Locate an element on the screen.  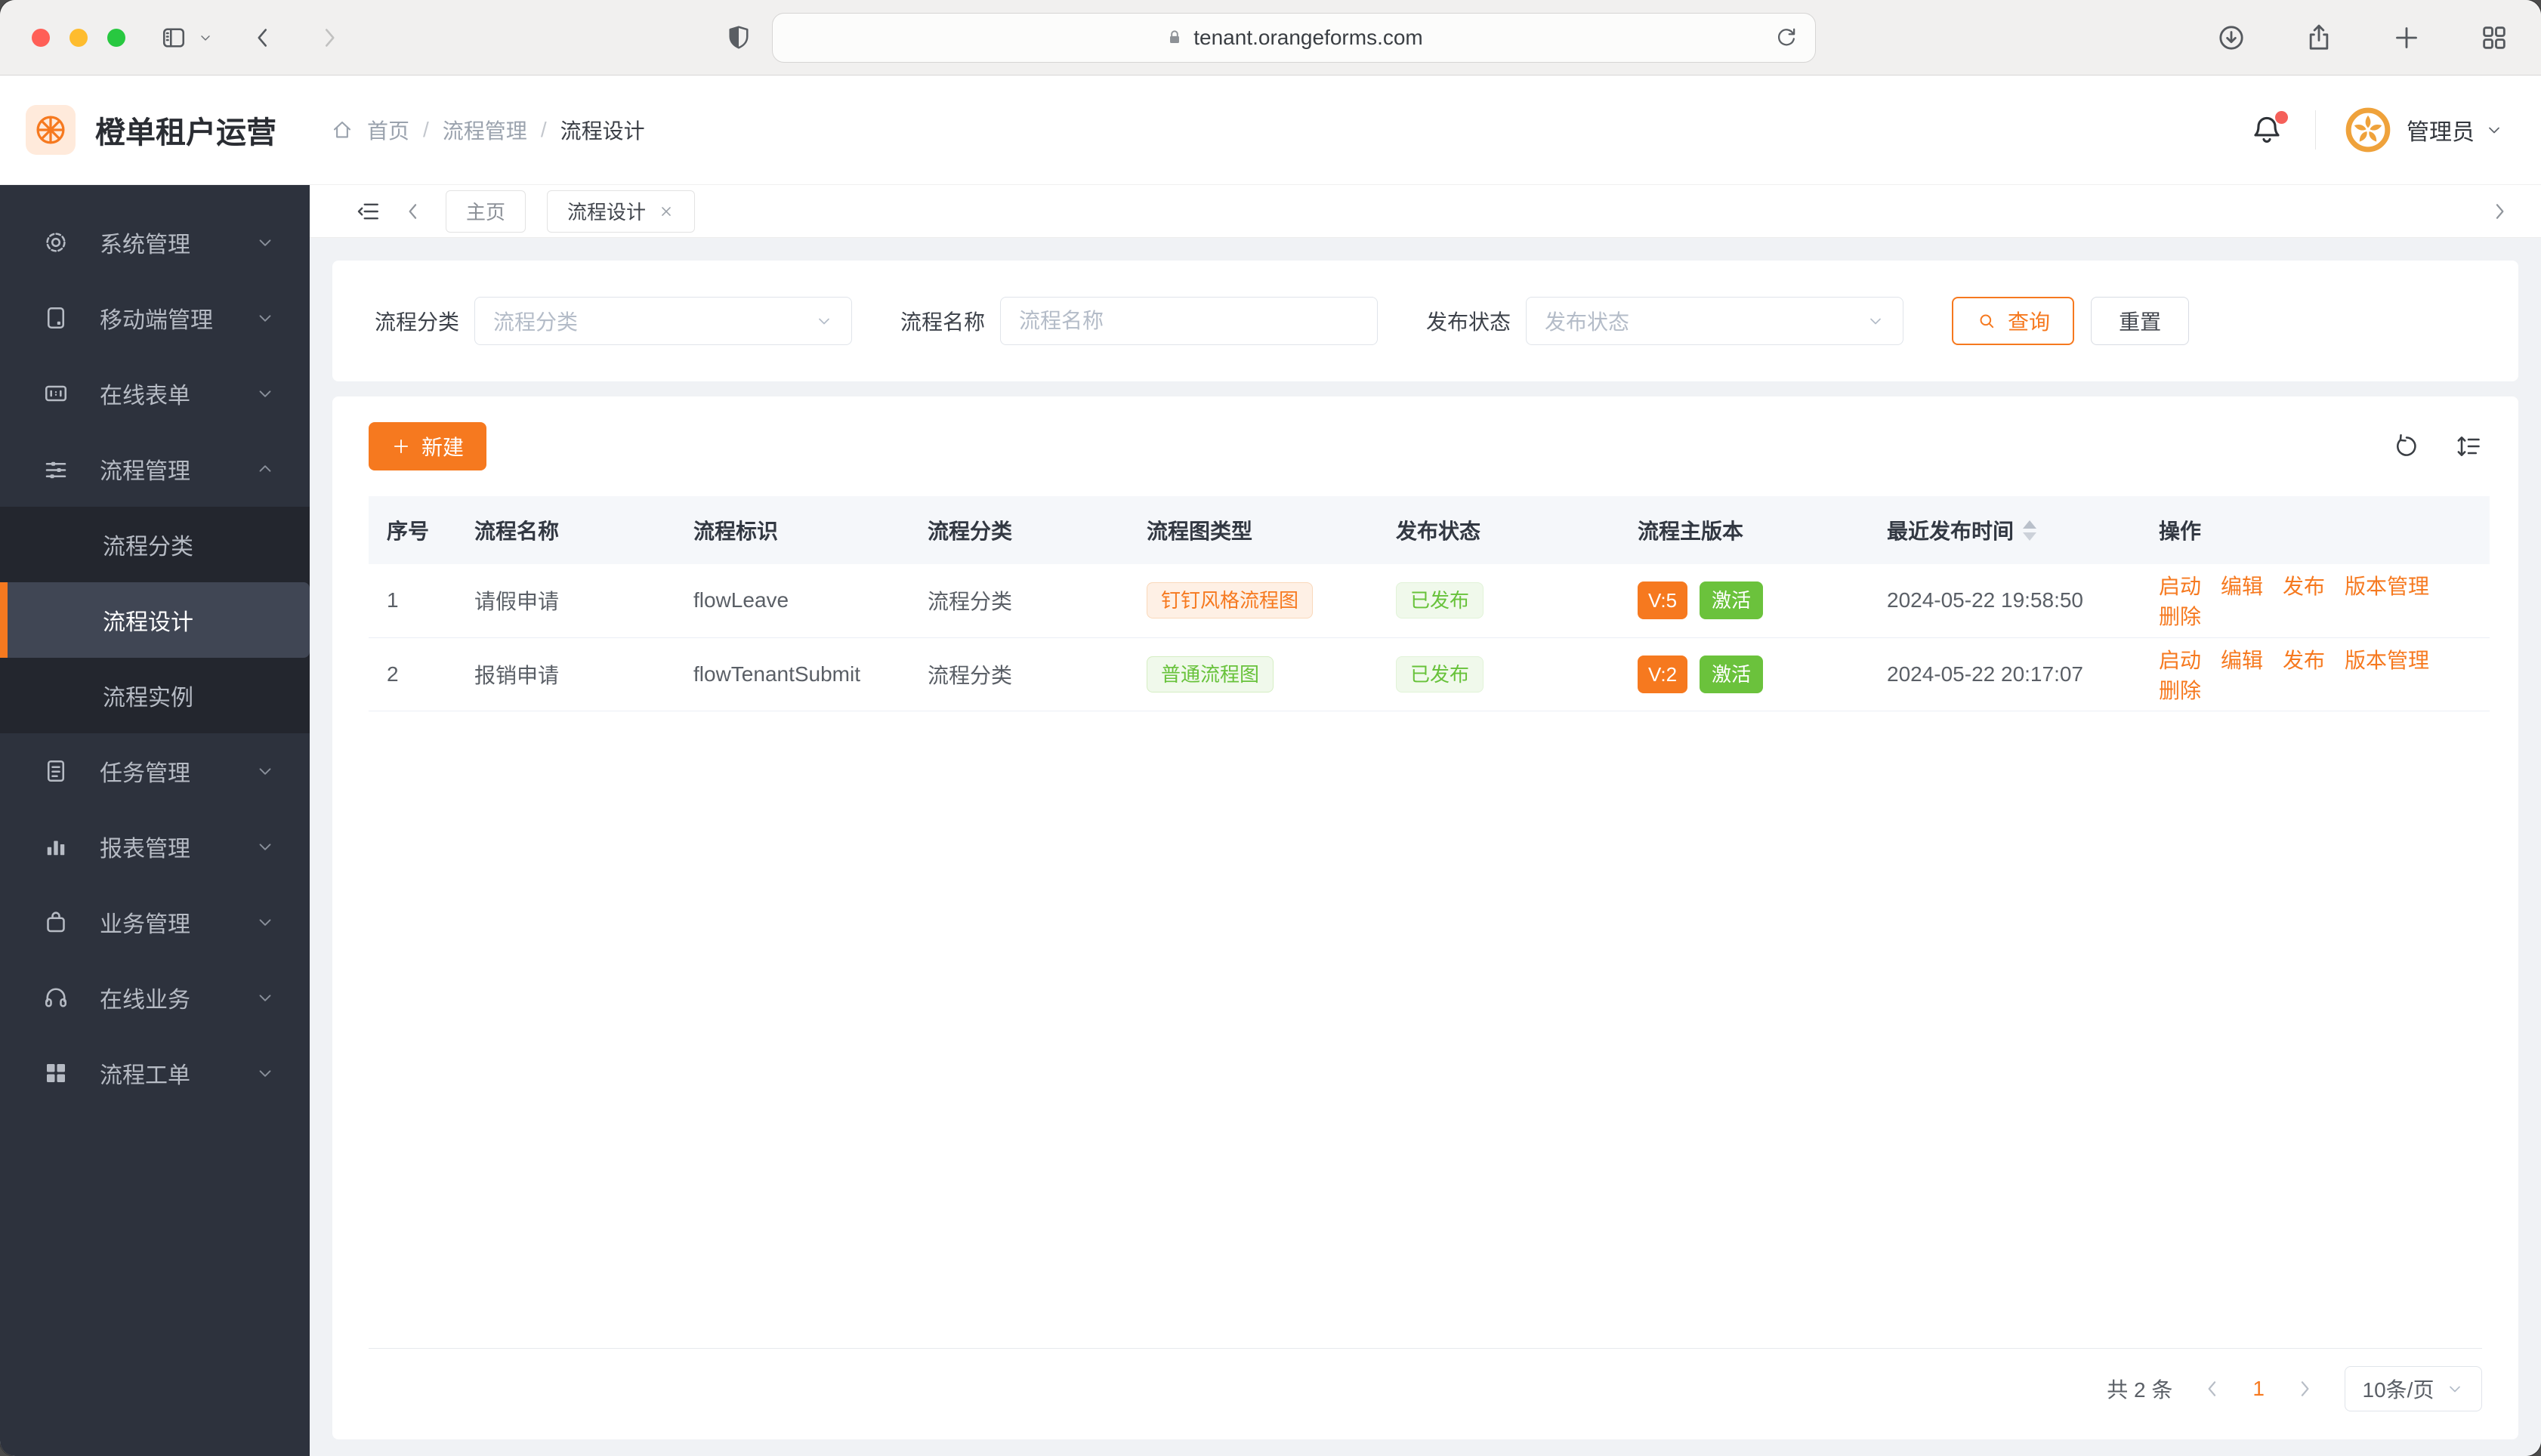
version-cell: V:5 激活 is located at coordinates (1747, 601).